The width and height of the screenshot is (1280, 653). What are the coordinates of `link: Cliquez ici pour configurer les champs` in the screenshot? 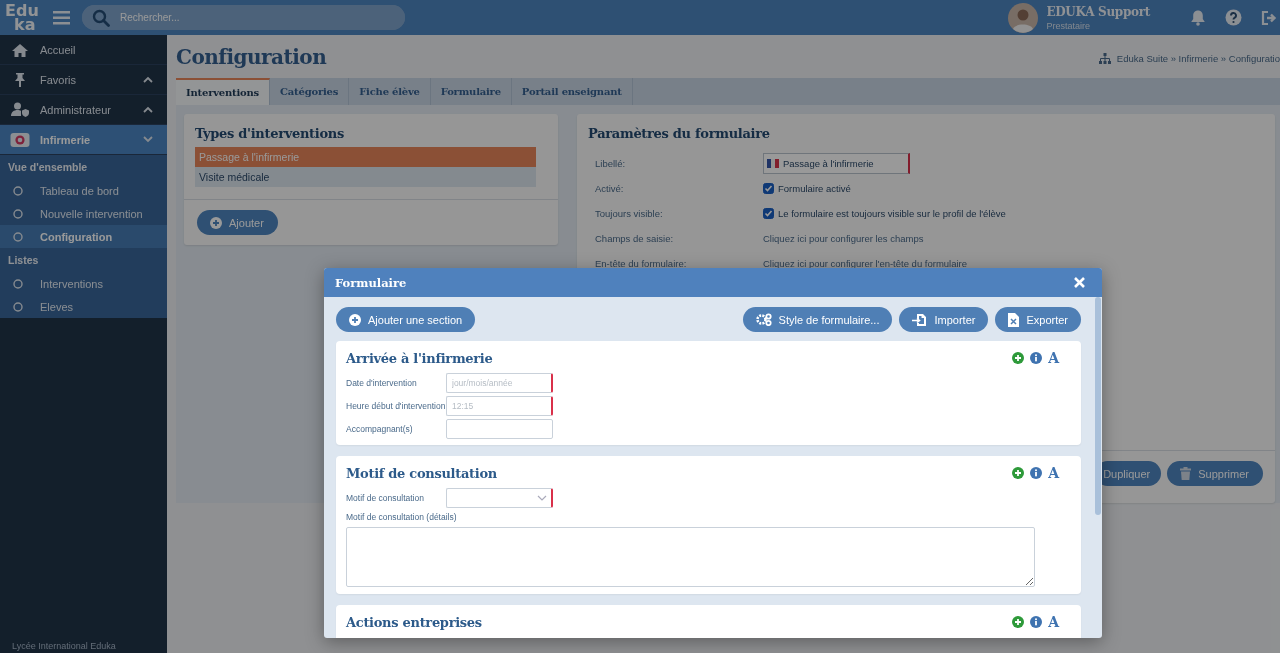 It's located at (843, 238).